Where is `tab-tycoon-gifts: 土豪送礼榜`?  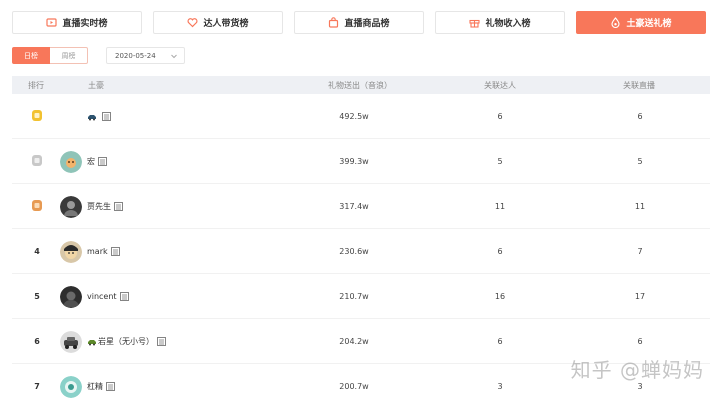 tab-tycoon-gifts: 土豪送礼榜 is located at coordinates (641, 22).